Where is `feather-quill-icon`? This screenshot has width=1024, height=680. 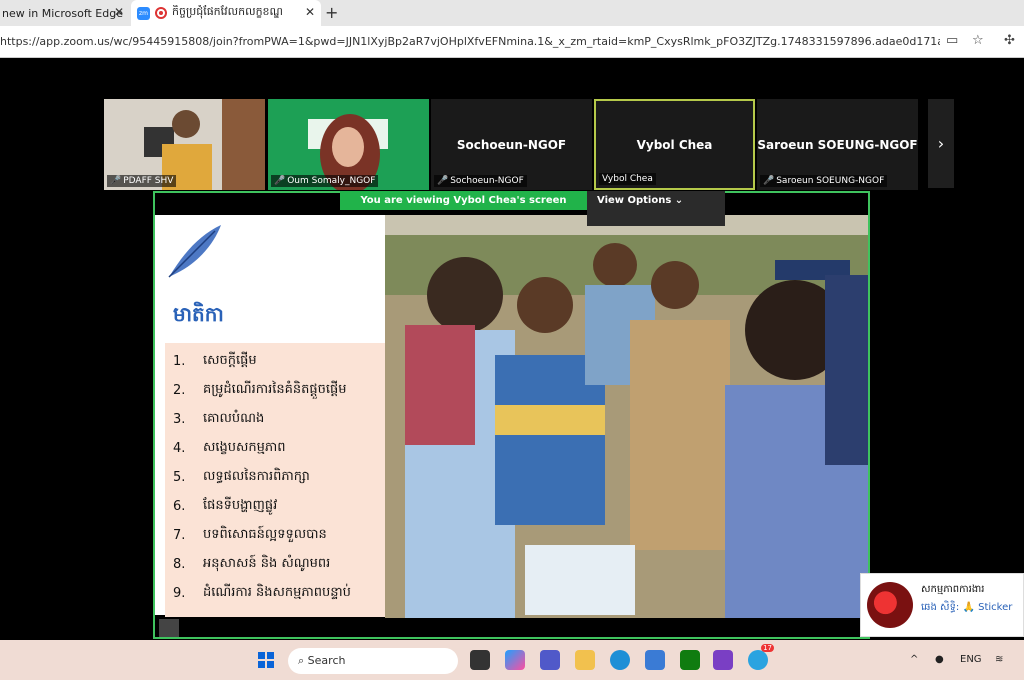 feather-quill-icon is located at coordinates (194, 251).